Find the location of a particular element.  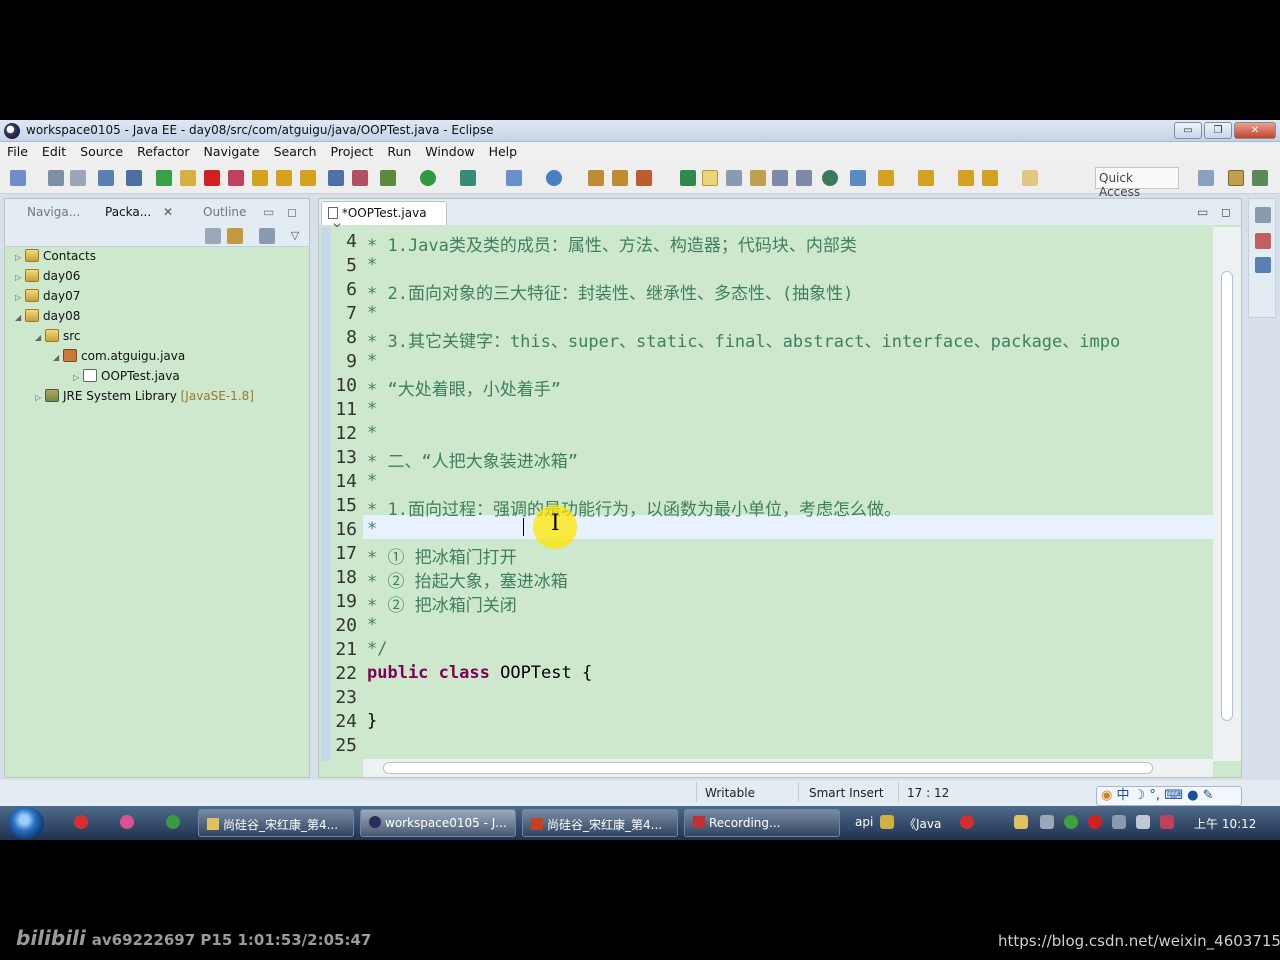

resume-icon is located at coordinates (164, 178).